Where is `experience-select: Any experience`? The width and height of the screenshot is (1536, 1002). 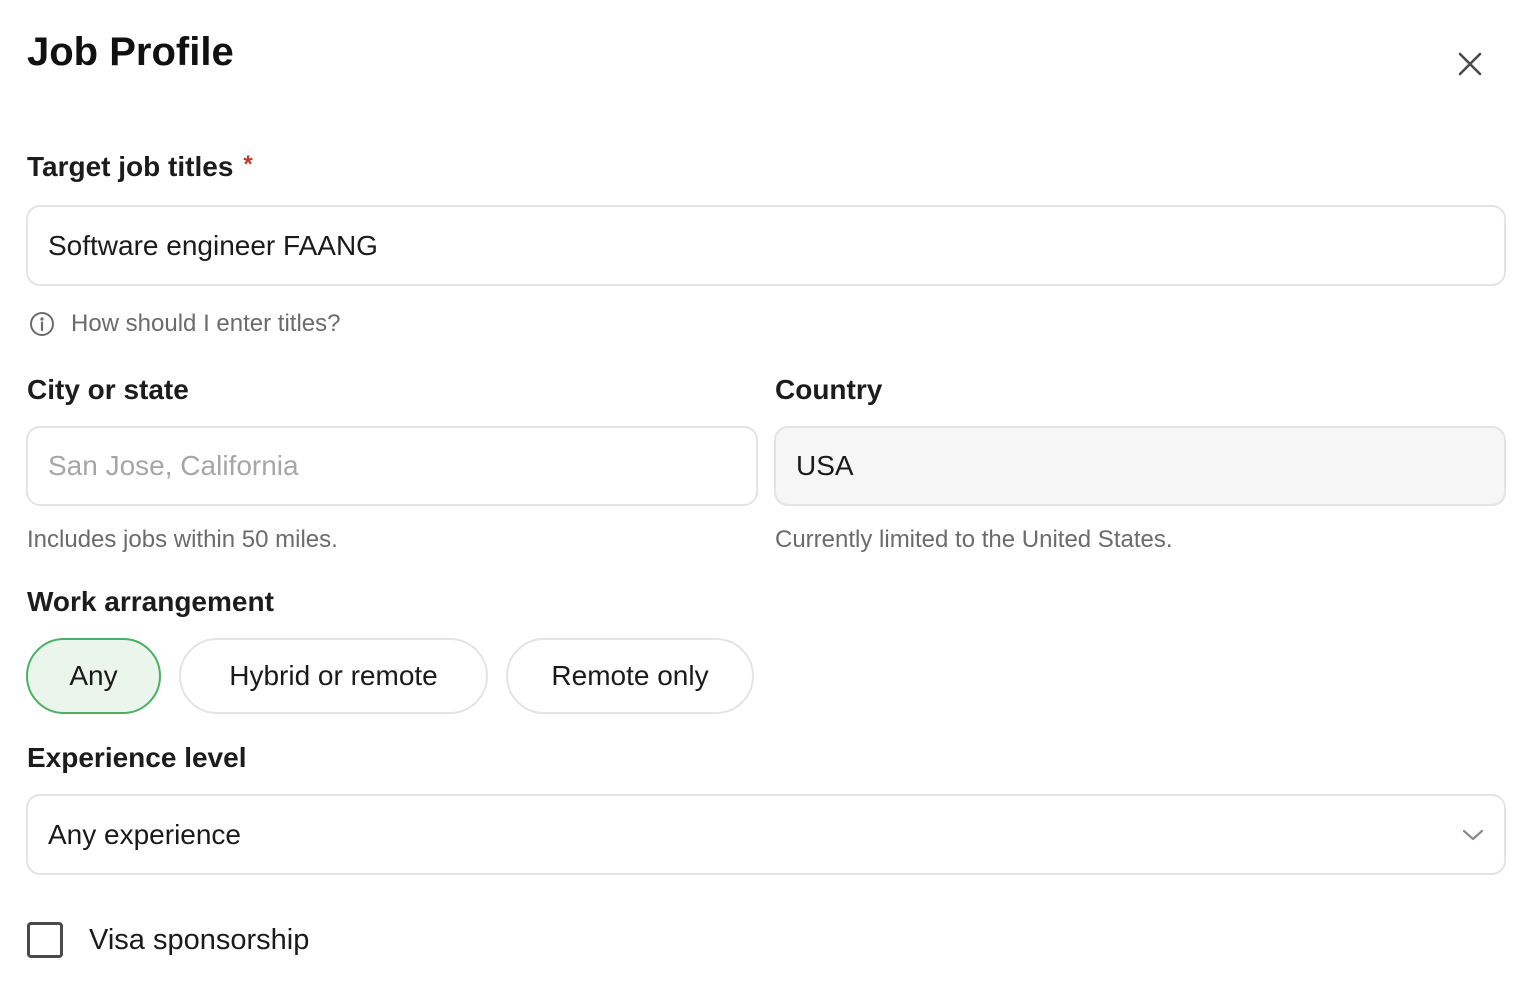
experience-select: Any experience is located at coordinates (766, 834).